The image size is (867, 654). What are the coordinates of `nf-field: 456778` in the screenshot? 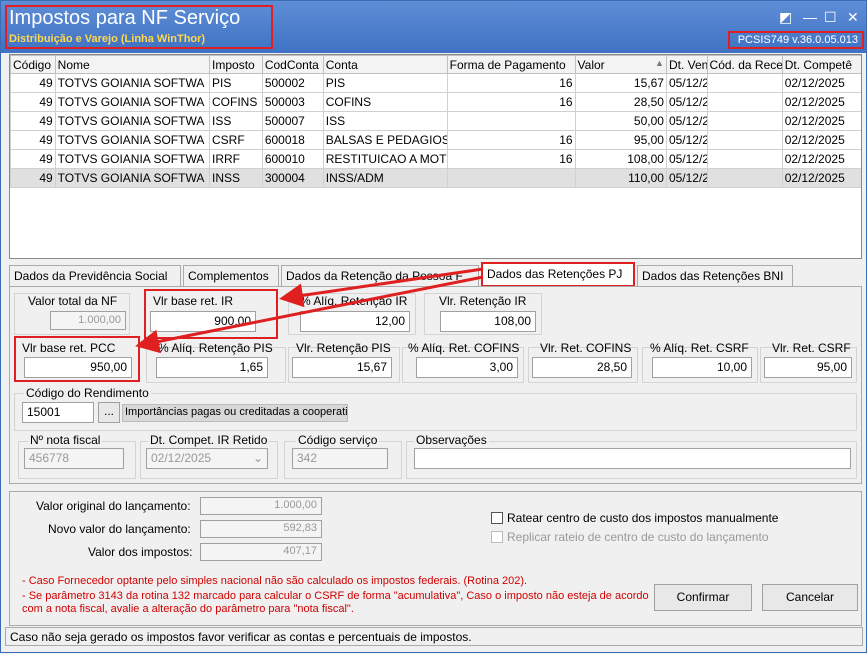 It's located at (74, 458).